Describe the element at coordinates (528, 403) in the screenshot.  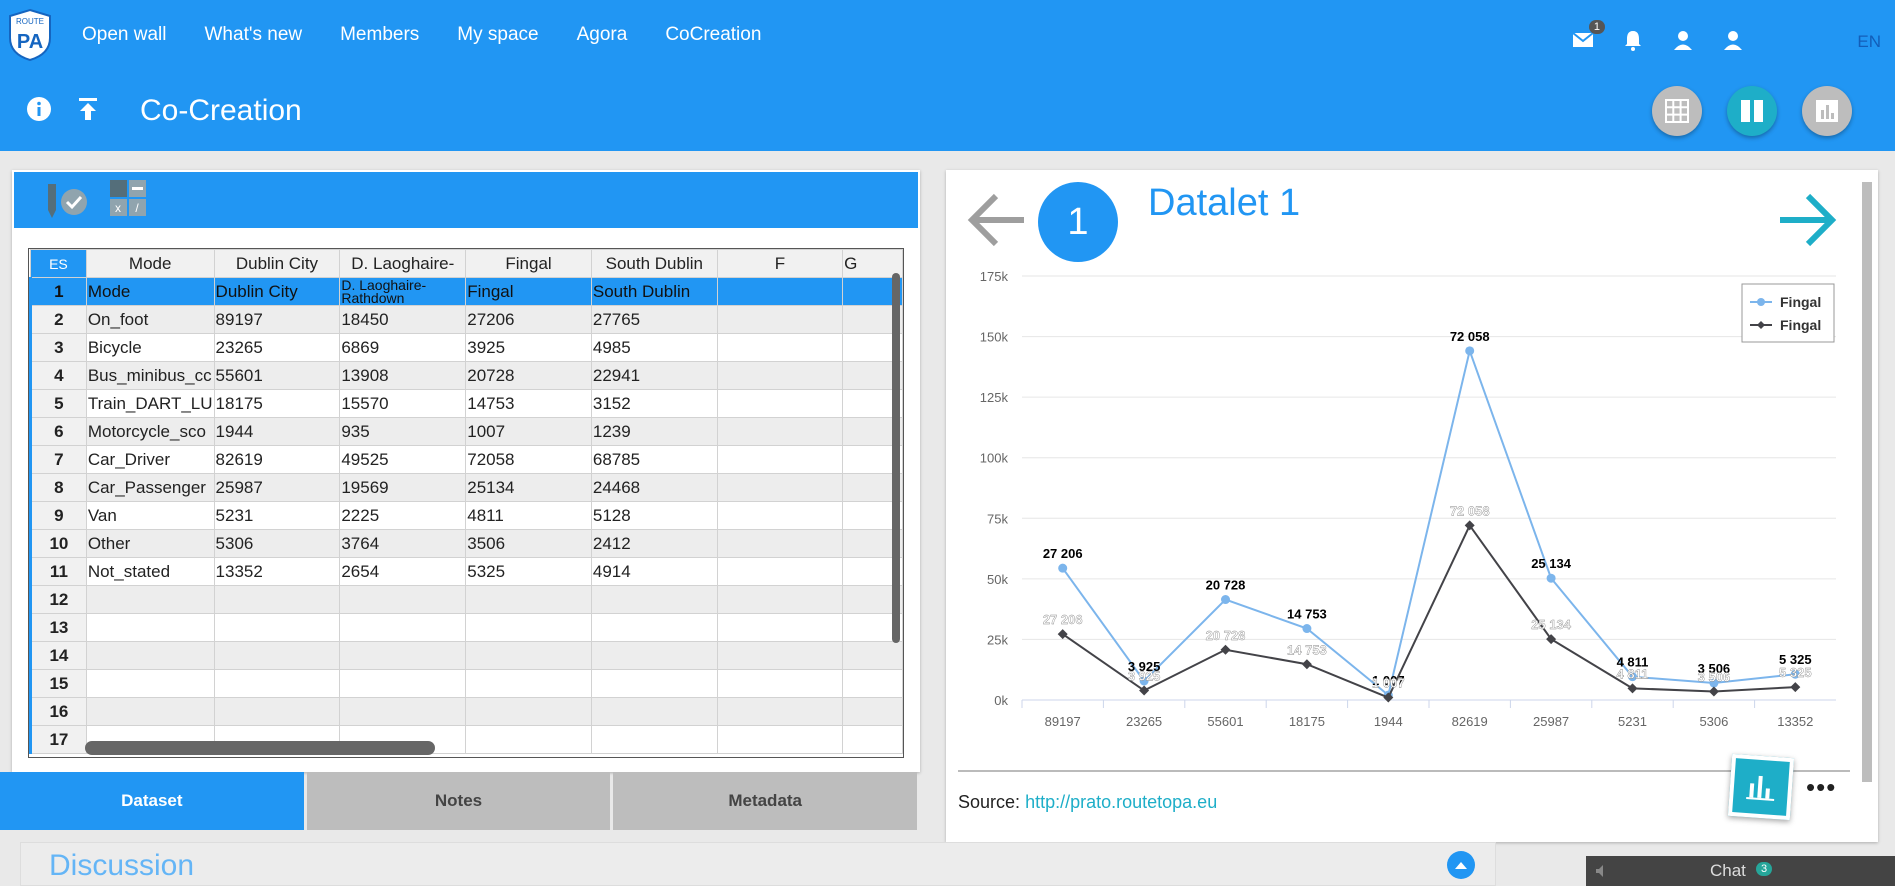
I see `grid-cell: 14753` at that location.